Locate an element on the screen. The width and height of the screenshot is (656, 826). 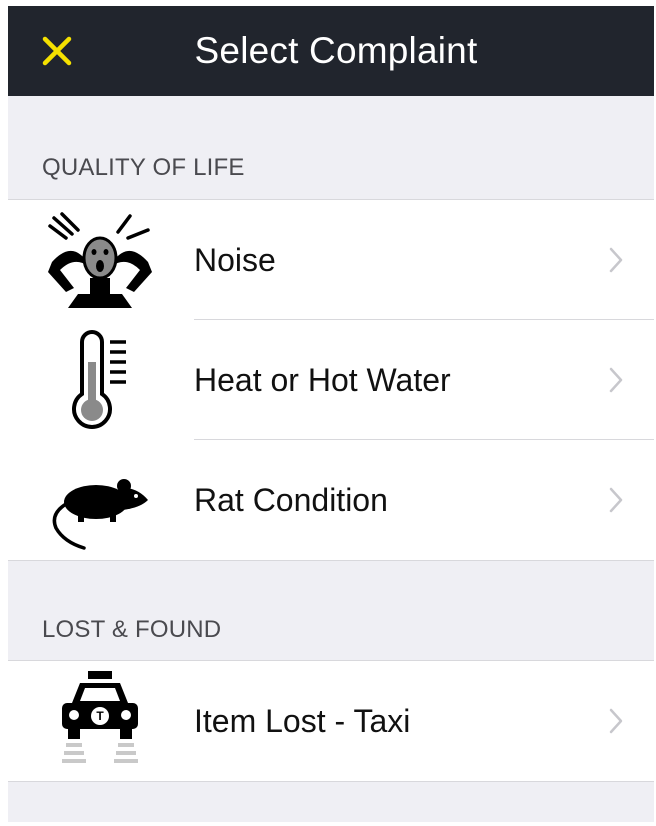
taxi-icon: T is located at coordinates (100, 721).